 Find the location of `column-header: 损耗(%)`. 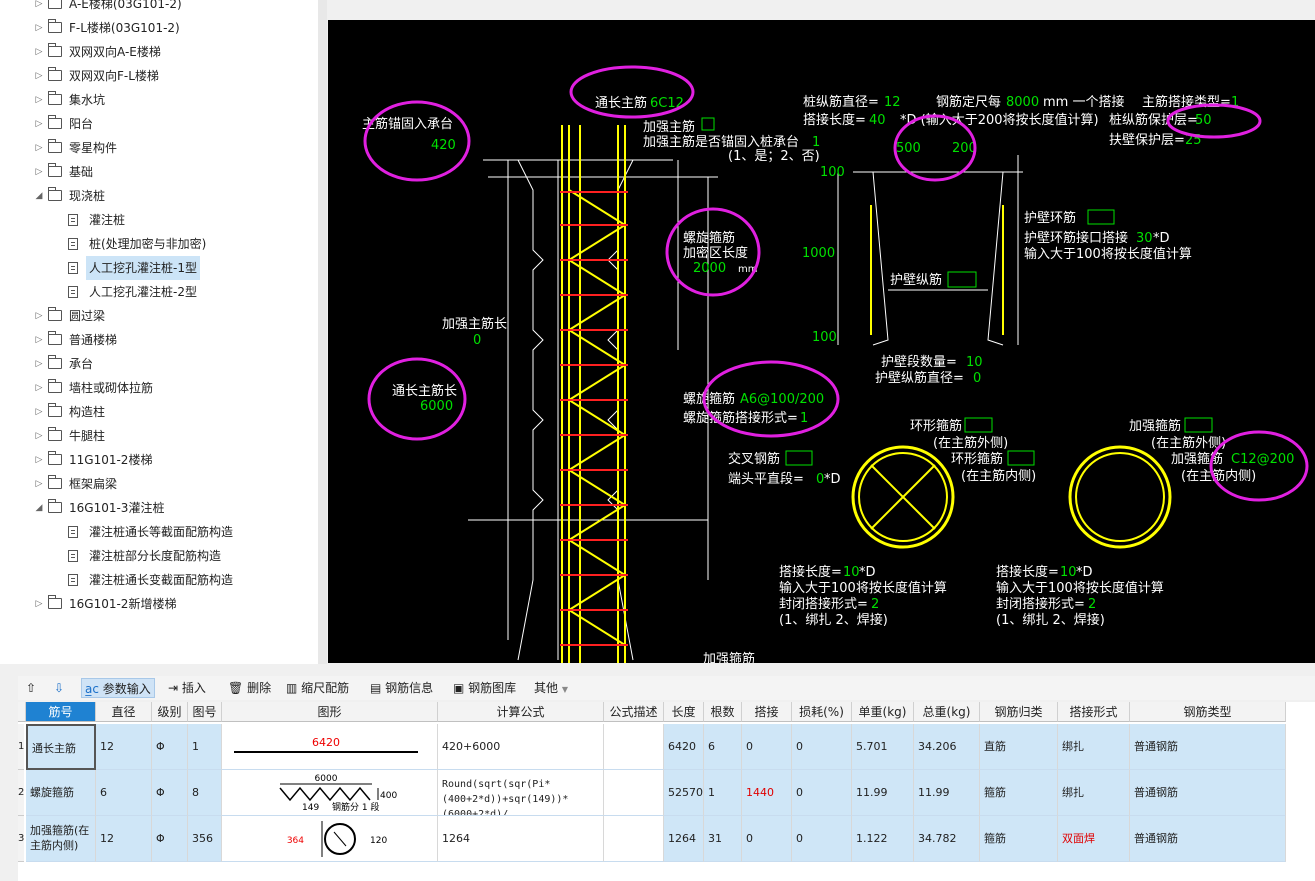

column-header: 损耗(%) is located at coordinates (822, 712).